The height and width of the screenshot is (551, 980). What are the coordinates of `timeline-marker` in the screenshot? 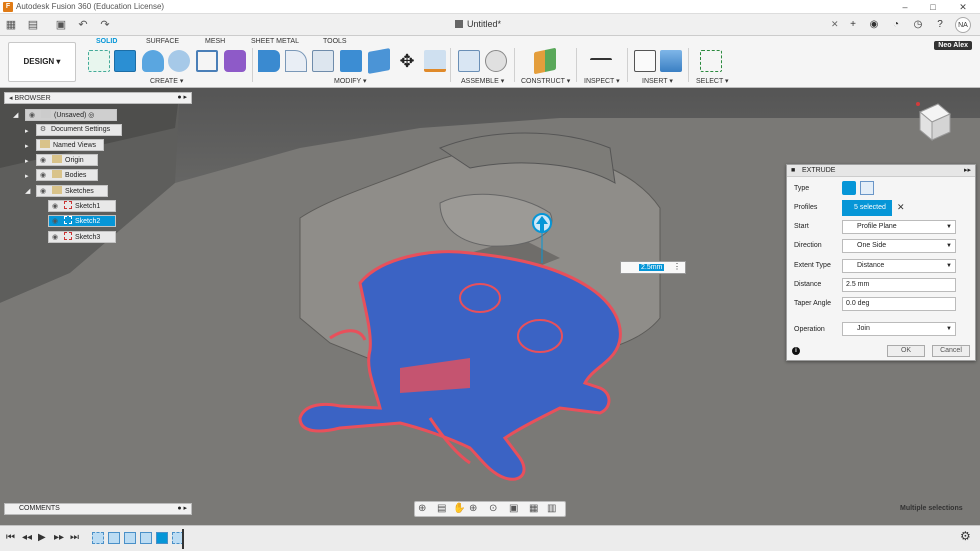 It's located at (183, 539).